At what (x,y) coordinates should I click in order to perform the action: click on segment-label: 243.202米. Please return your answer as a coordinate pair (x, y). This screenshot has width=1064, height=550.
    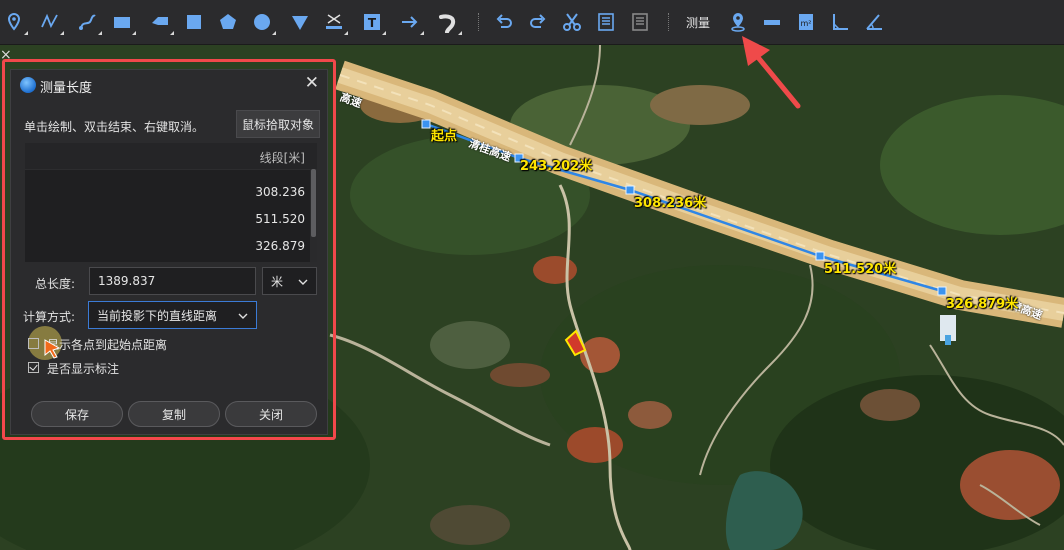
    Looking at the image, I should click on (556, 166).